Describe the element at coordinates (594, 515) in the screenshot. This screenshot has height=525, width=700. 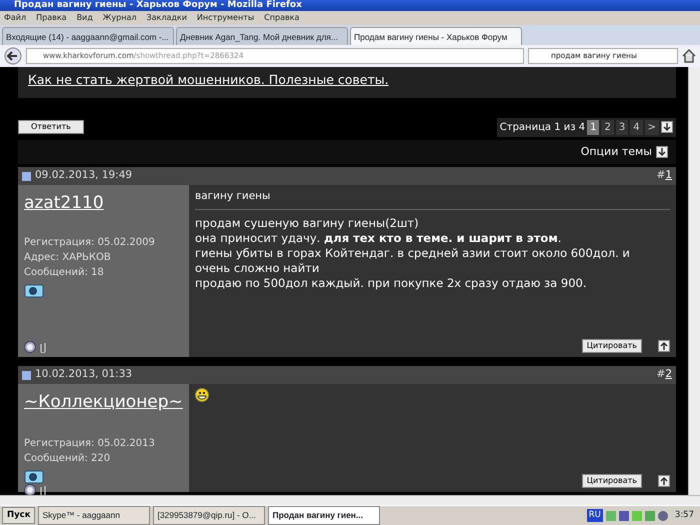
I see `language-indicator: RU` at that location.